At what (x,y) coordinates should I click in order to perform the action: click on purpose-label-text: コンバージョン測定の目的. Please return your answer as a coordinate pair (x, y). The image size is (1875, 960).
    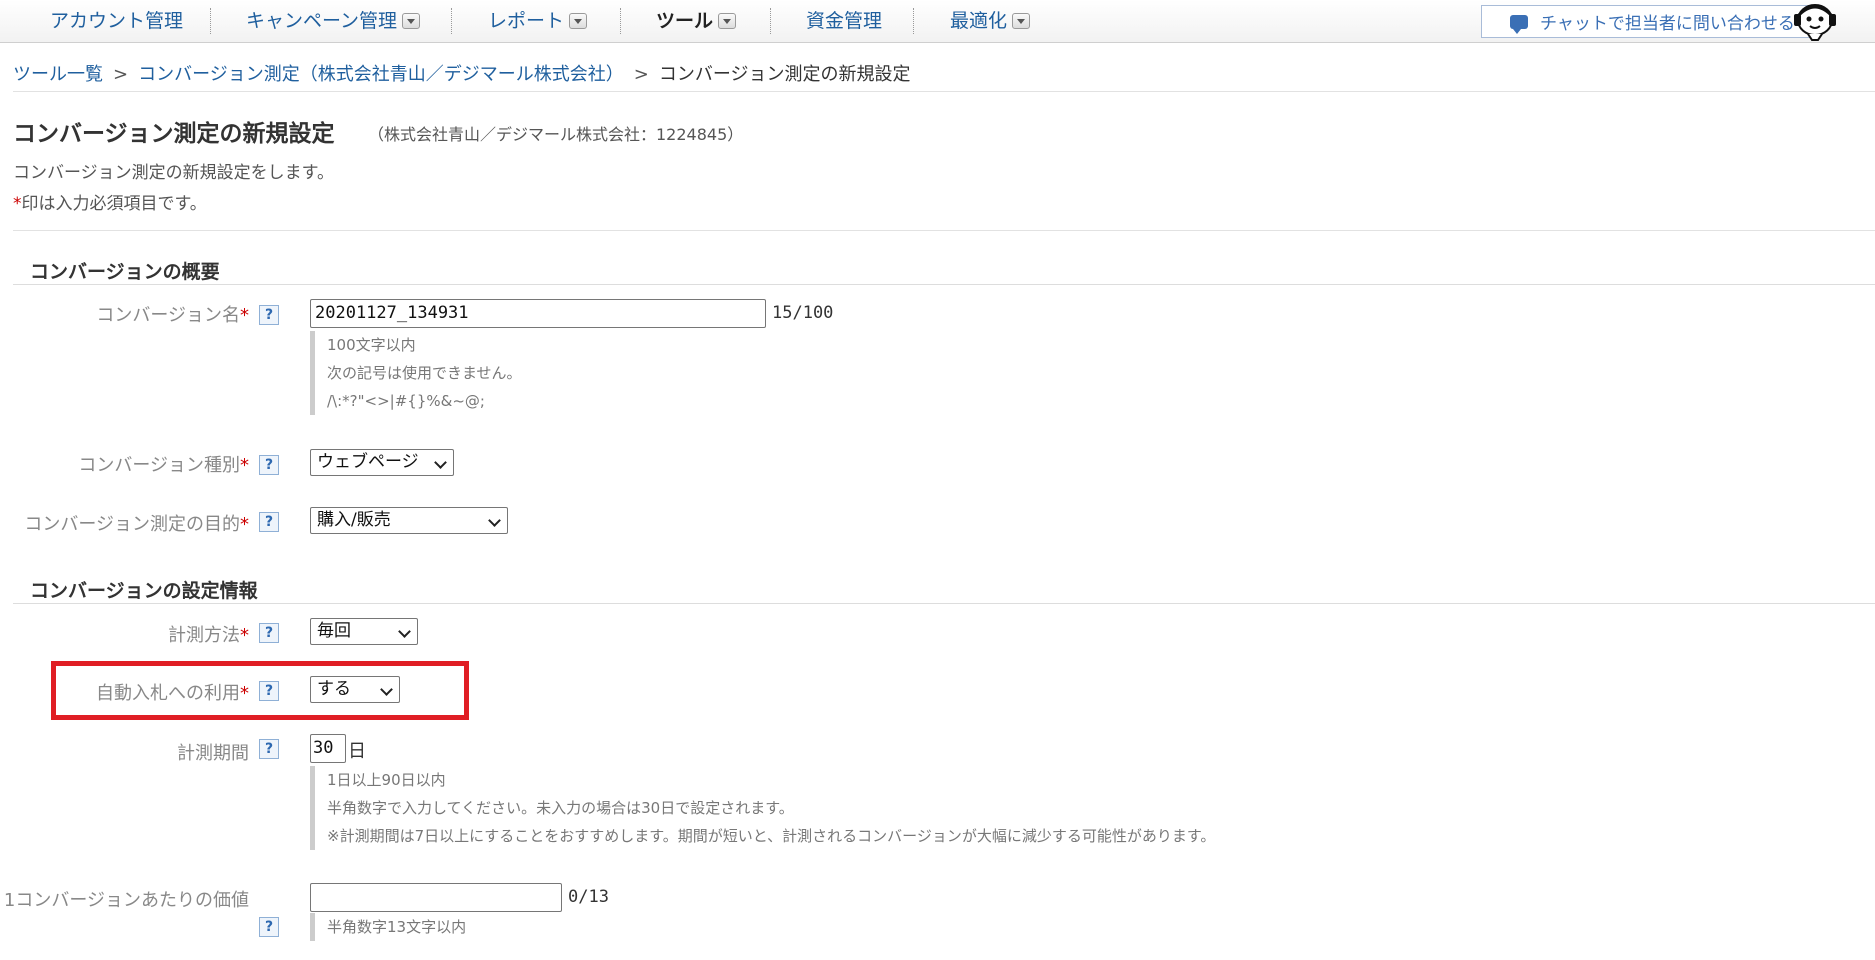
    Looking at the image, I should click on (132, 524).